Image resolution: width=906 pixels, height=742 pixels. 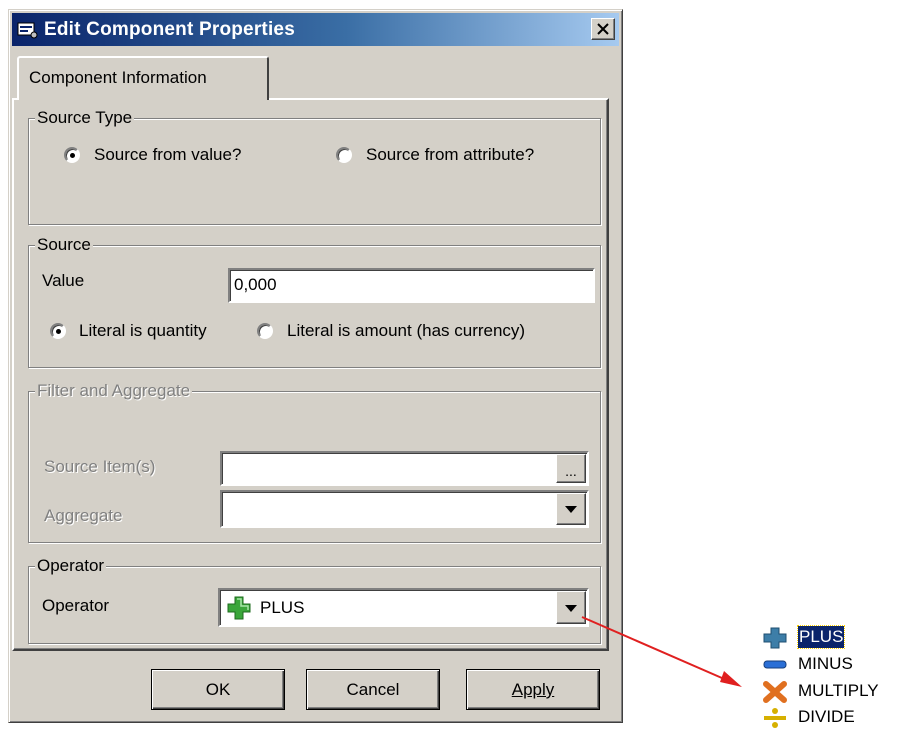 I want to click on literal-amount-radio, so click(x=265, y=331).